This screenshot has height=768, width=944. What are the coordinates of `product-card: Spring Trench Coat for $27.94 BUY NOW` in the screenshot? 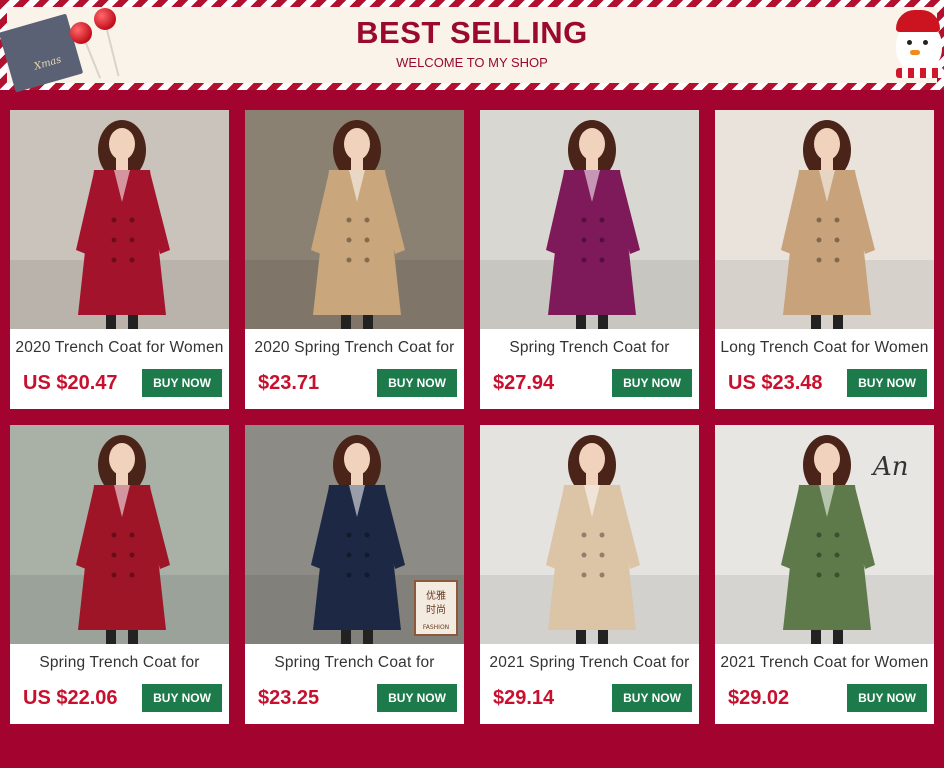 It's located at (589, 259).